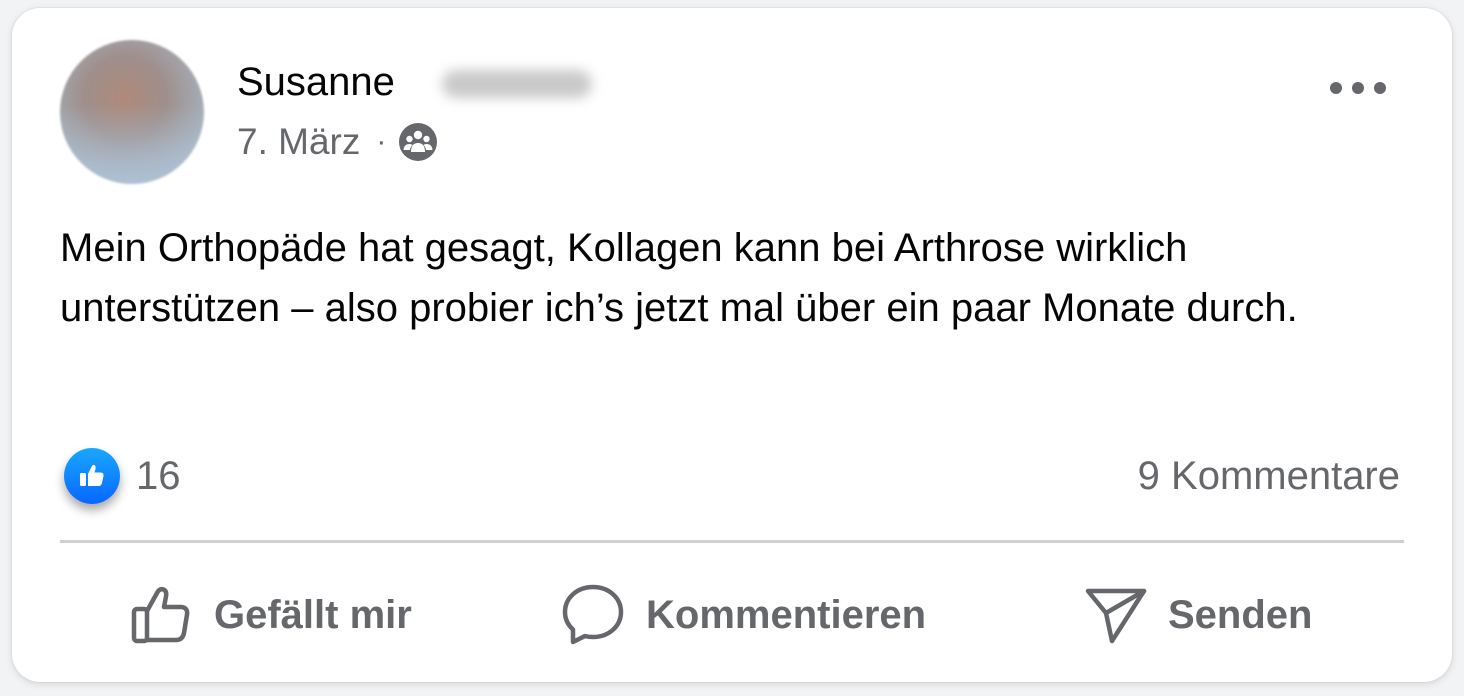 This screenshot has height=696, width=1464. Describe the element at coordinates (298, 142) in the screenshot. I see `post-date: 7. März` at that location.